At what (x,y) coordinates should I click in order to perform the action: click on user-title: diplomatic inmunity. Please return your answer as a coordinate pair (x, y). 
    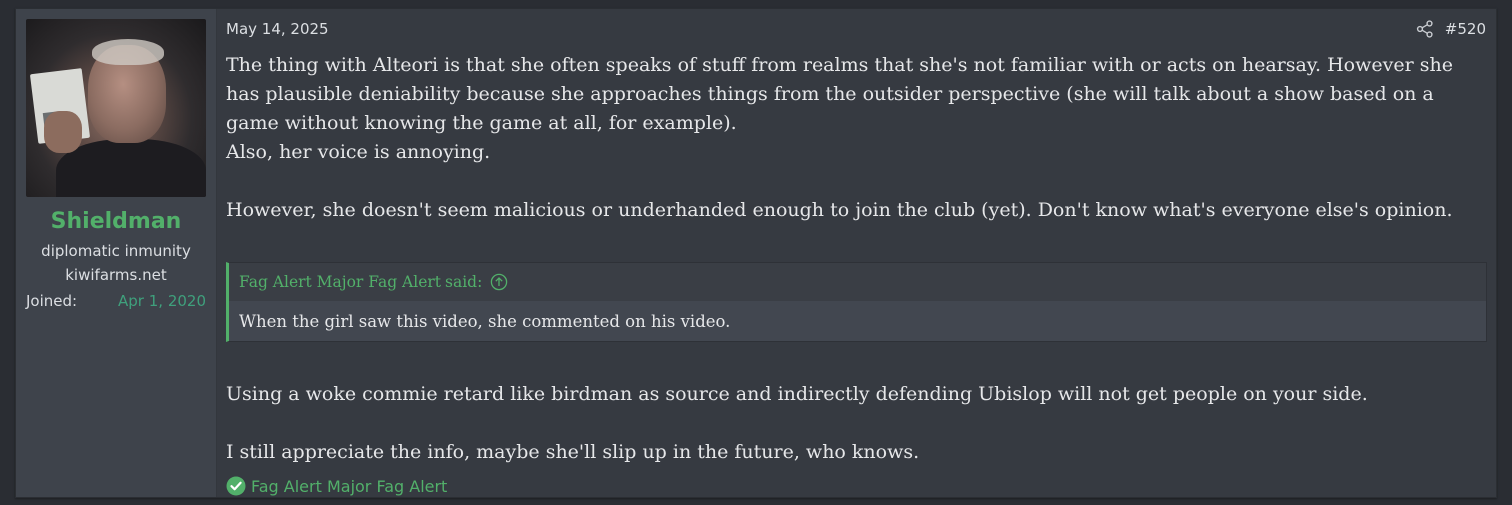
    Looking at the image, I should click on (116, 251).